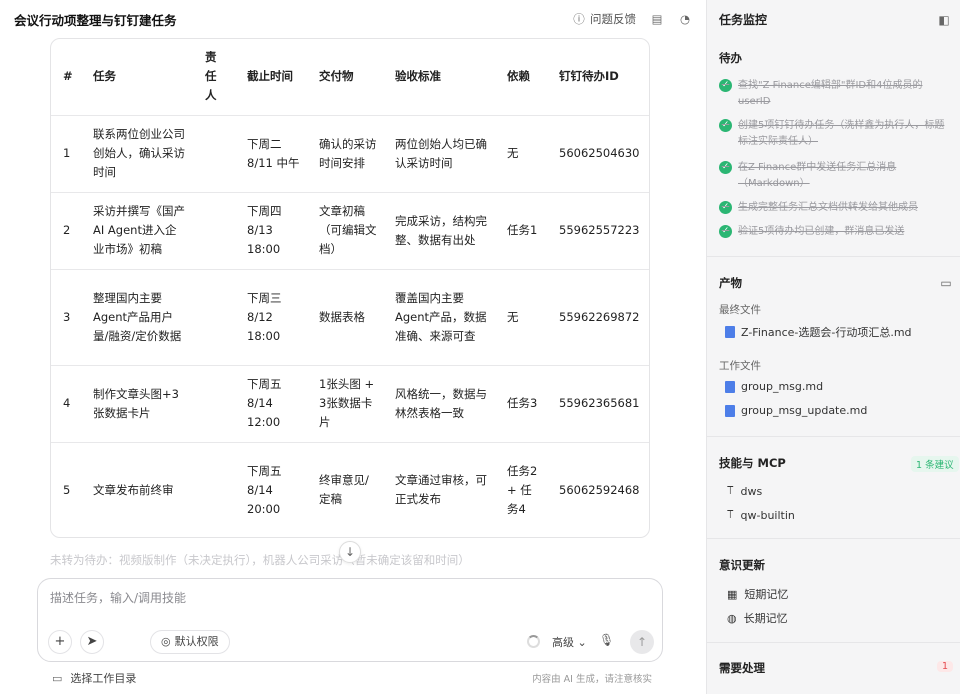 This screenshot has width=960, height=694. I want to click on cell-due: 下周四 8/13 18:00, so click(271, 230).